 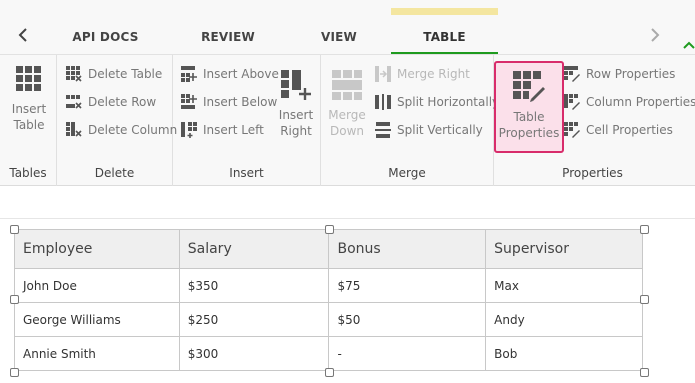 I want to click on merge-down-icon, so click(x=347, y=85).